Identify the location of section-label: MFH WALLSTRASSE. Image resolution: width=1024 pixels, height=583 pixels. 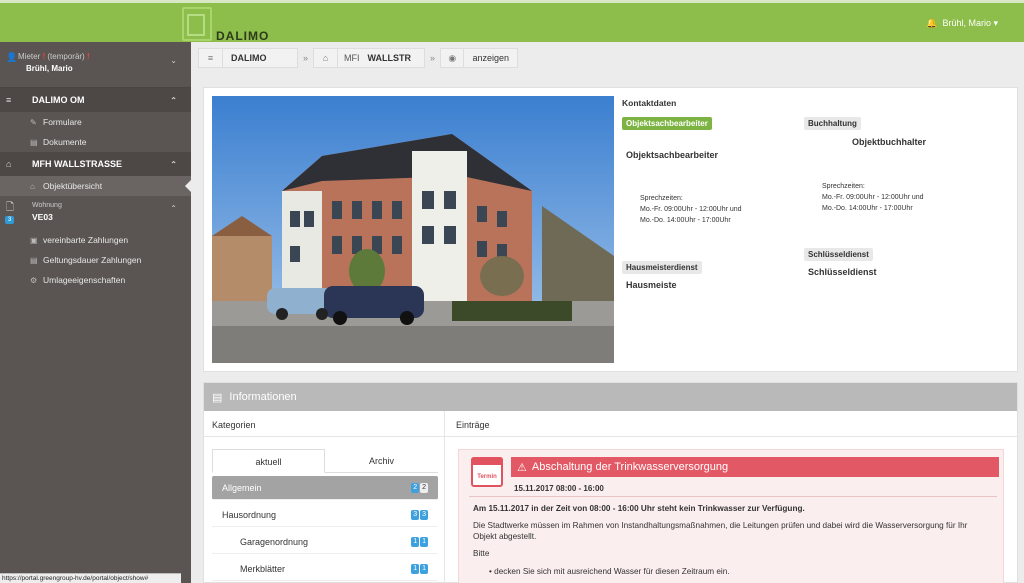
(77, 164).